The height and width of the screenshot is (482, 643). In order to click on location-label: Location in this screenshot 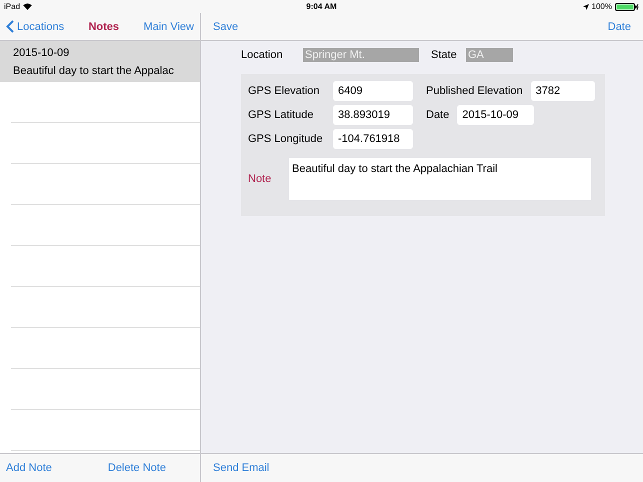, I will do `click(262, 55)`.